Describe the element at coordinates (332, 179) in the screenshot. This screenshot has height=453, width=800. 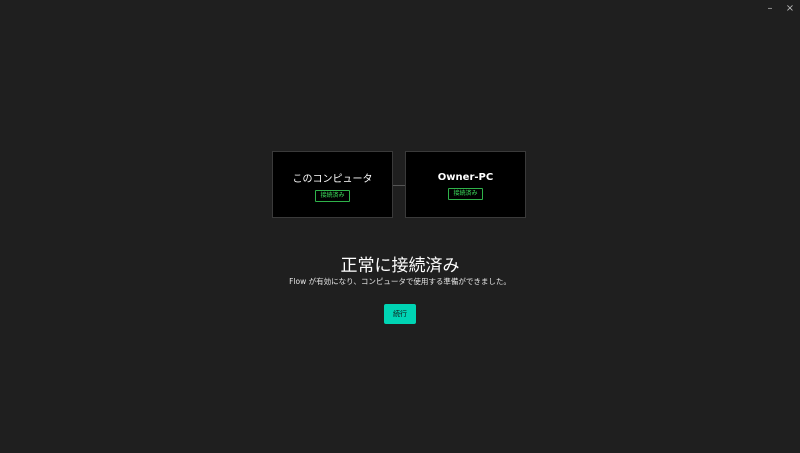
I see `this-computer-name: このコンピュータ` at that location.